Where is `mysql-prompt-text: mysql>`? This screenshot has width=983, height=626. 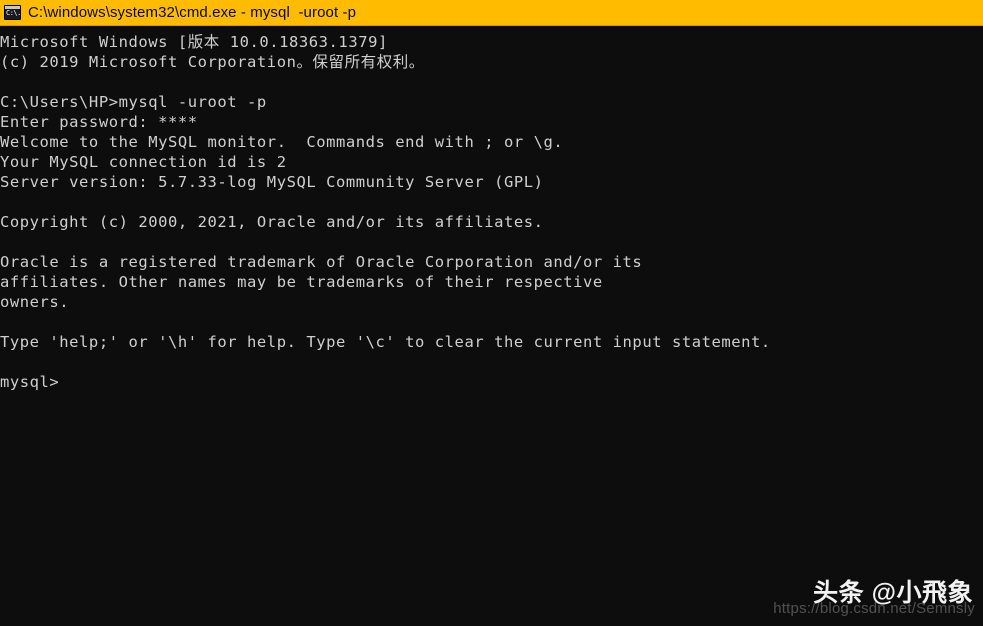 mysql-prompt-text: mysql> is located at coordinates (30, 382).